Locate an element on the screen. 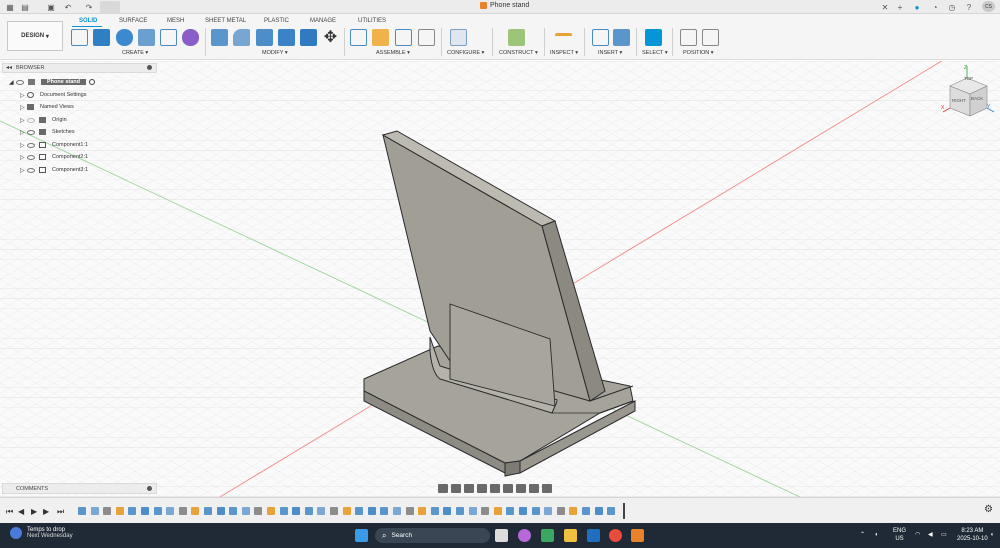  grid-menu-icon: ▦ is located at coordinates (10, 7).